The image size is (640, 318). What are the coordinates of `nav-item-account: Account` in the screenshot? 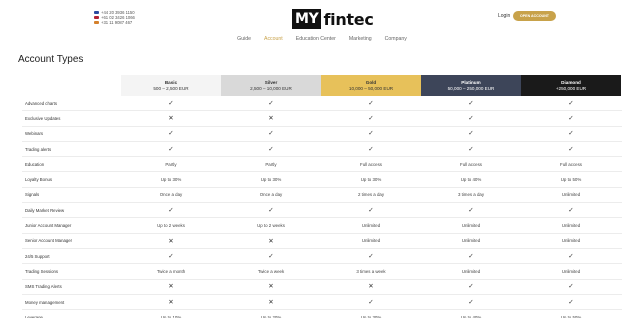 It's located at (273, 39).